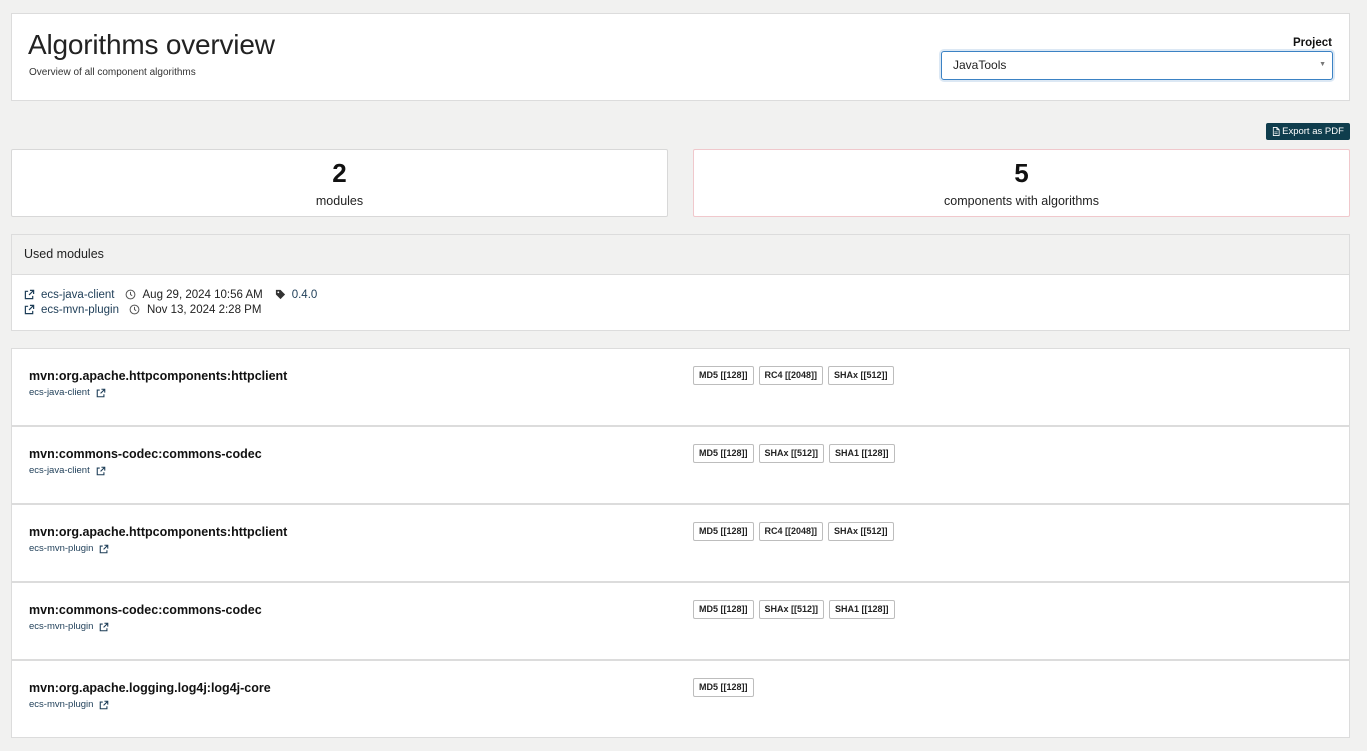 The image size is (1367, 751). What do you see at coordinates (280, 294) in the screenshot?
I see `tag-icon` at bounding box center [280, 294].